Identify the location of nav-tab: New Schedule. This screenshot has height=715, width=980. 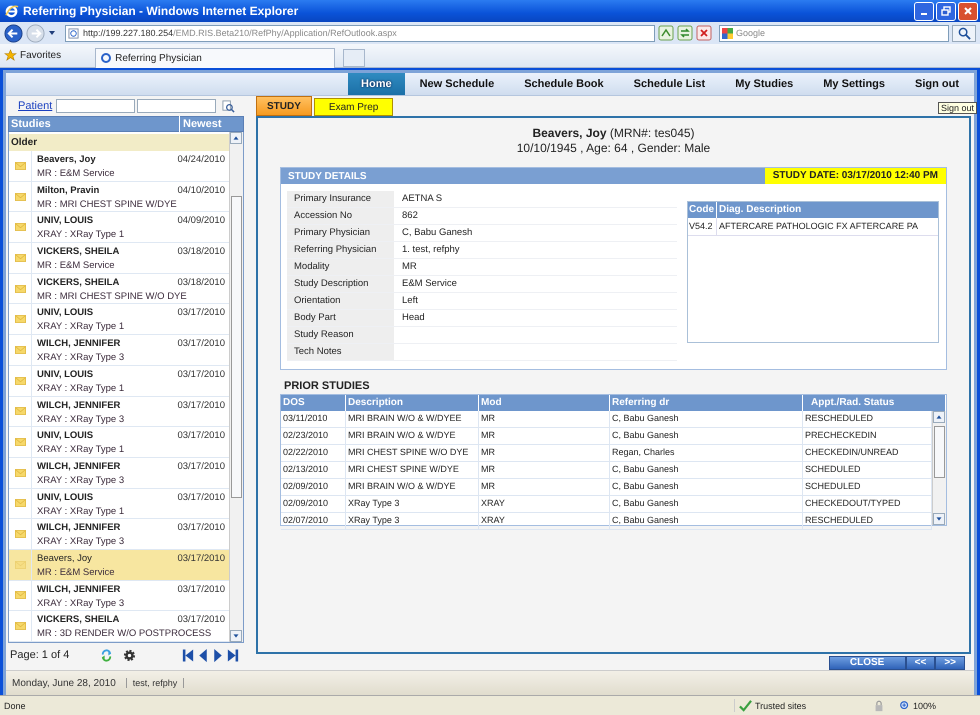
(457, 84).